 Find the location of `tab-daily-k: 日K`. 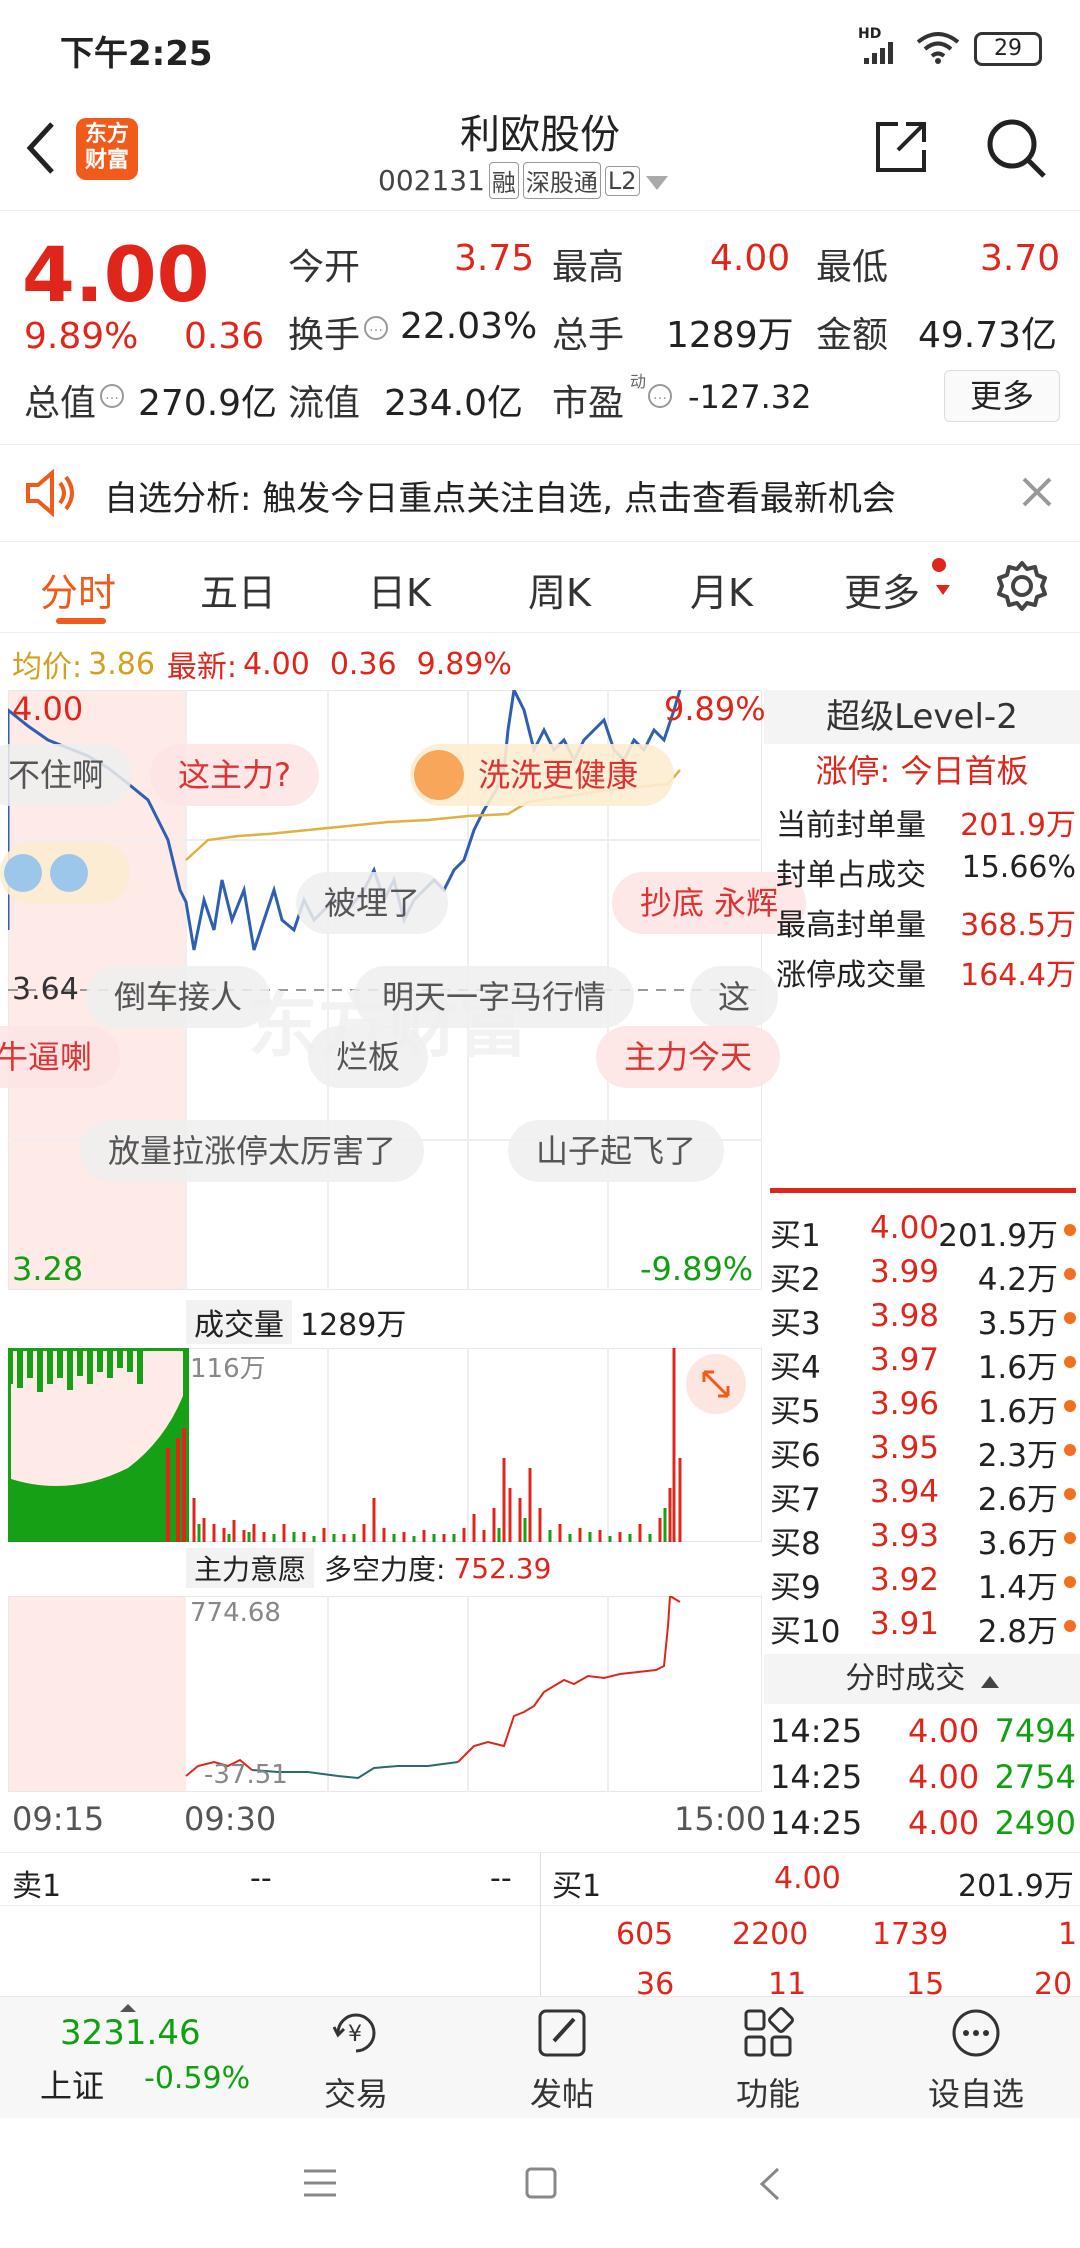

tab-daily-k: 日K is located at coordinates (399, 589).